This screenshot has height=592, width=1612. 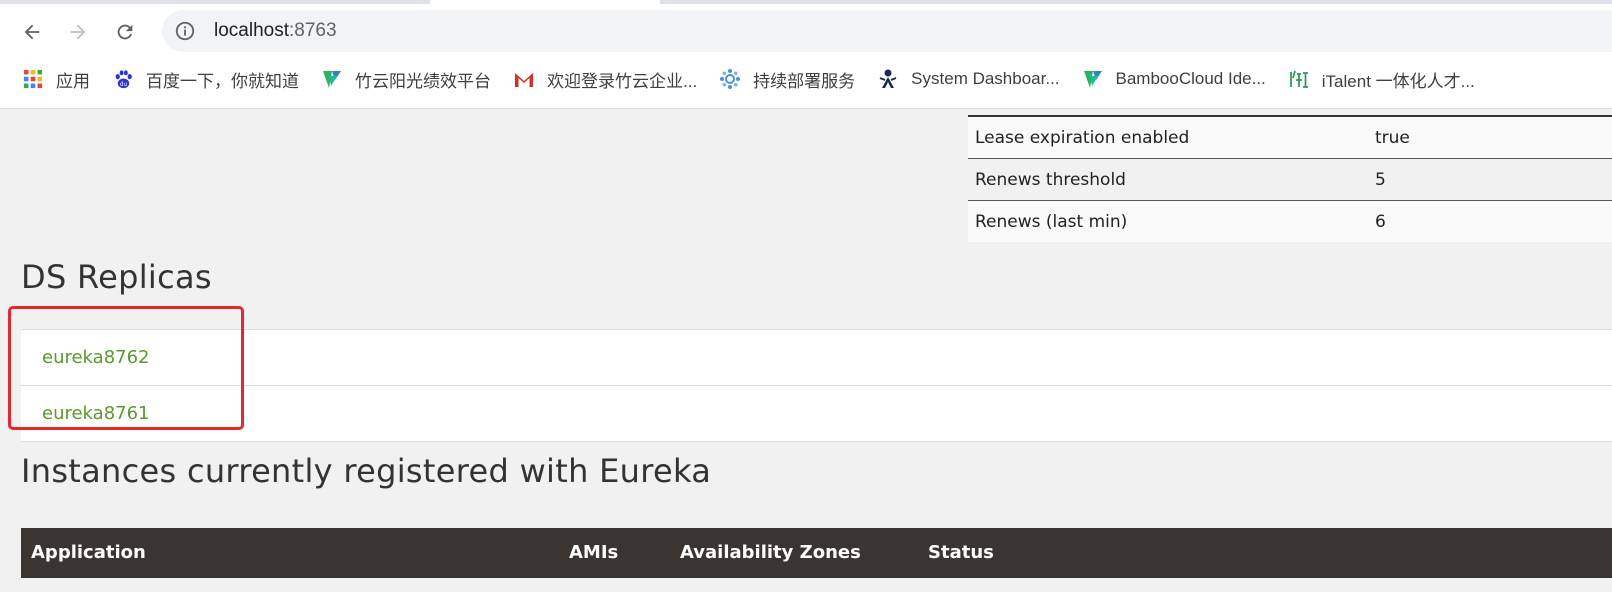 What do you see at coordinates (1489, 221) in the screenshot?
I see `lease-value: 6` at bounding box center [1489, 221].